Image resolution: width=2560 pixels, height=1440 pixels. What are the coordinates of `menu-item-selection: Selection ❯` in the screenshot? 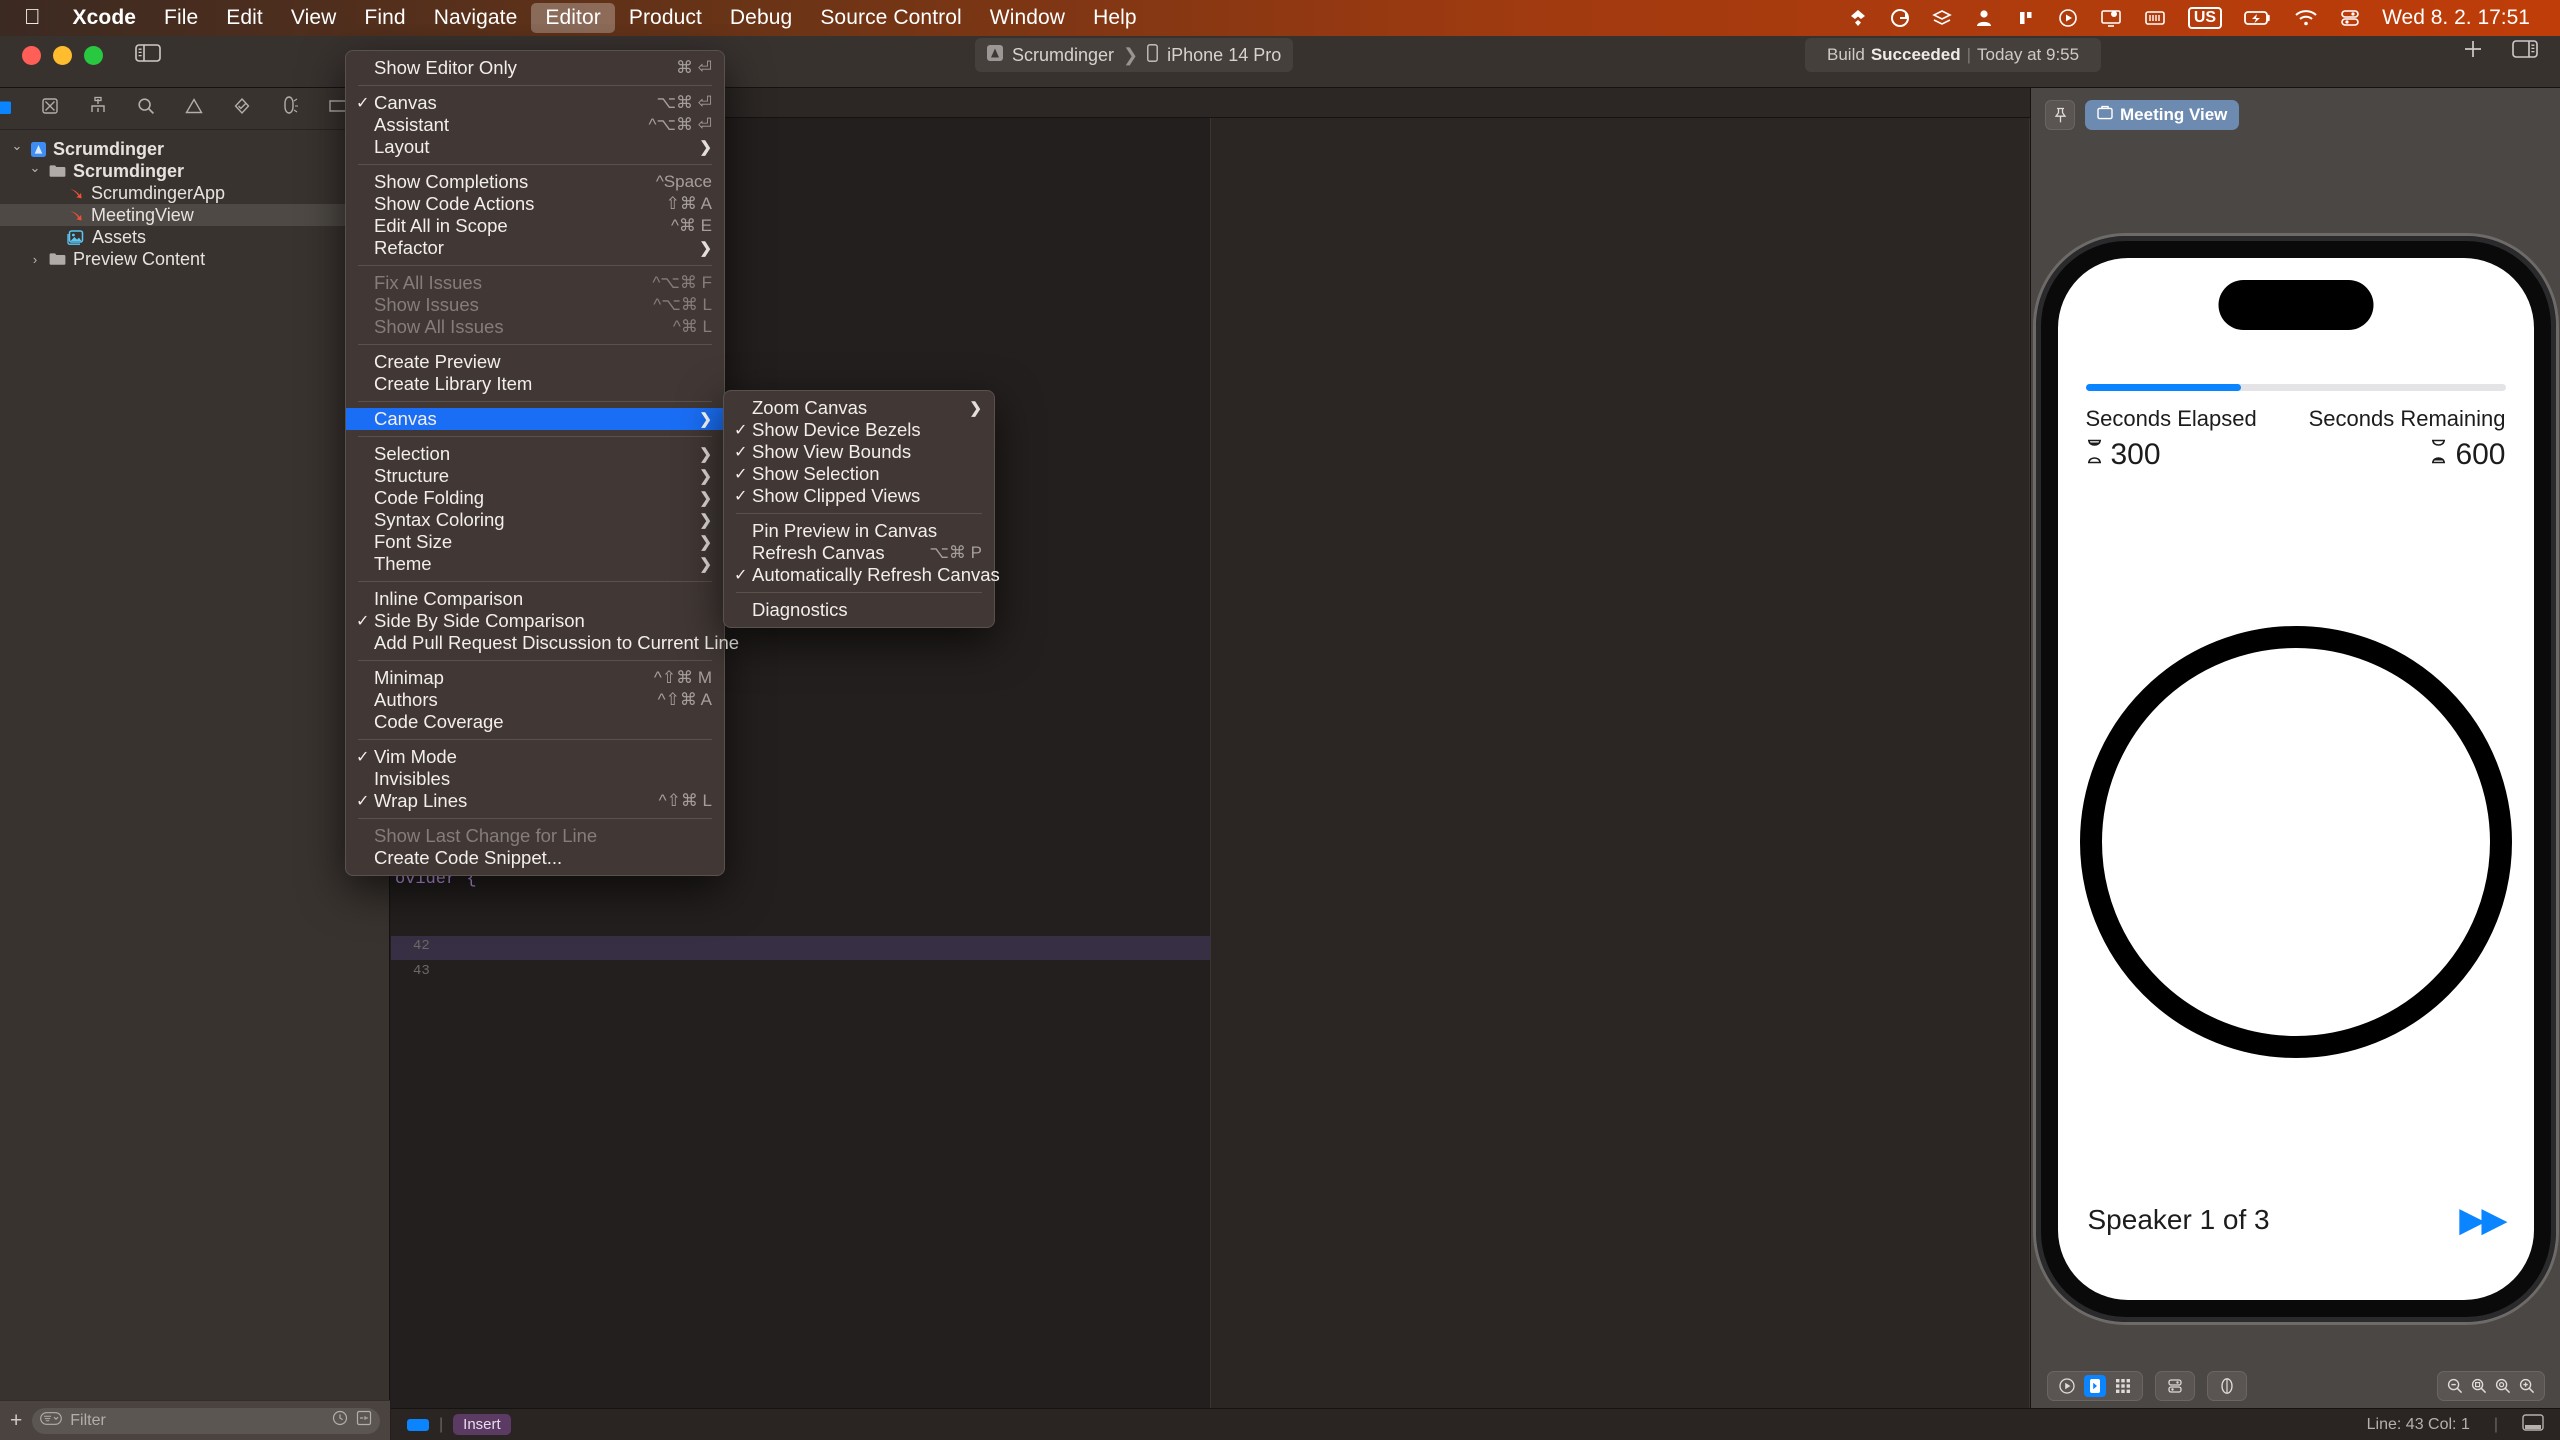 It's located at (535, 454).